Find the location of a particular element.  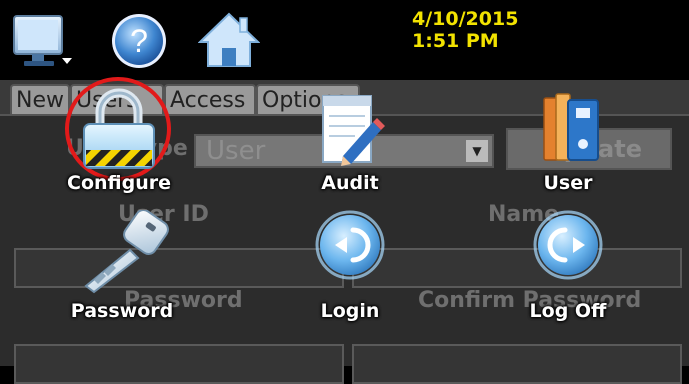

menu-label-password: Password is located at coordinates (122, 311).